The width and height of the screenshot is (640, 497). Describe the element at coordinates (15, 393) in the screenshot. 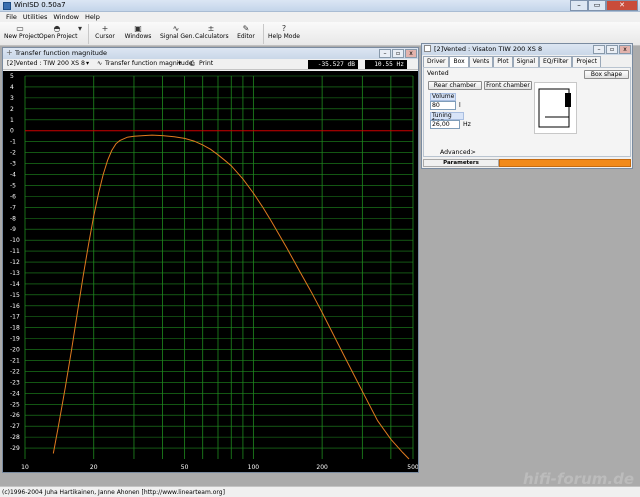

I see `y-tick-label: -24` at that location.